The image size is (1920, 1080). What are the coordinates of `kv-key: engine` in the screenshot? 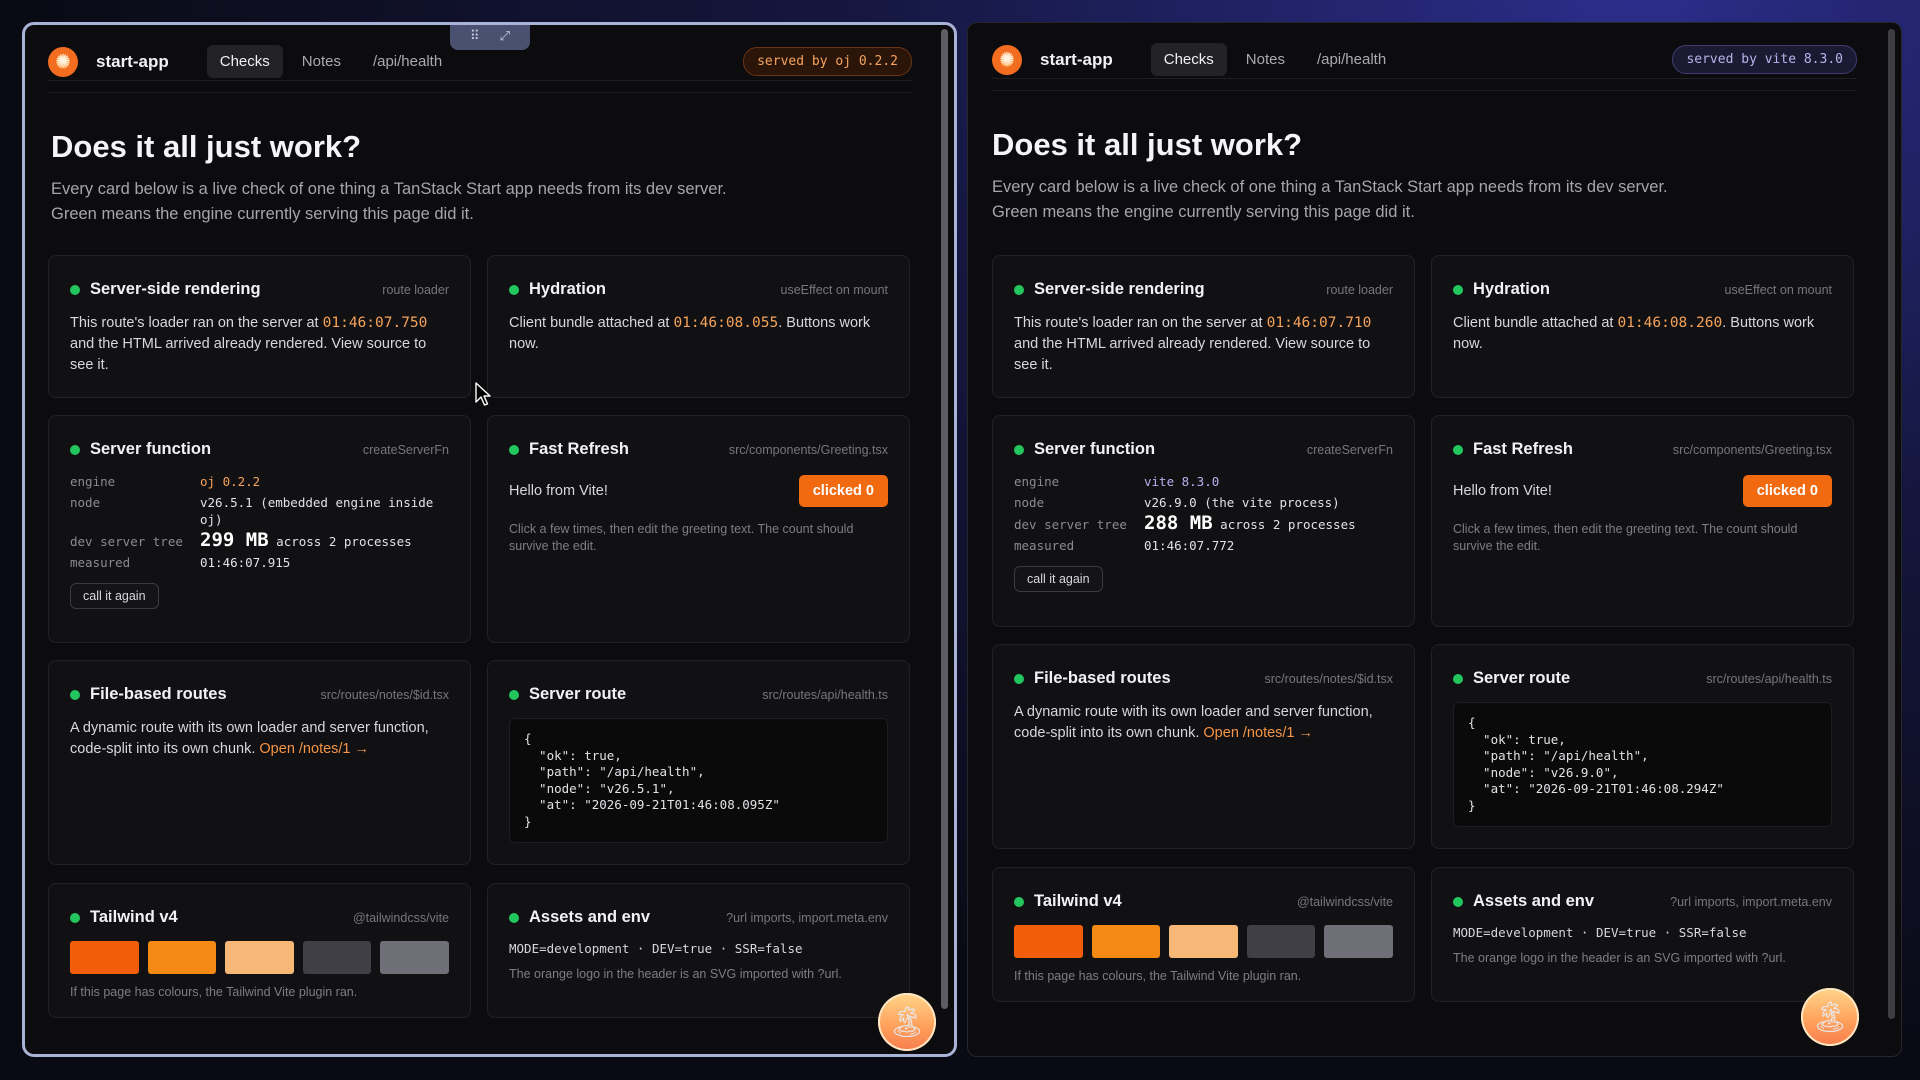 It's located at (93, 481).